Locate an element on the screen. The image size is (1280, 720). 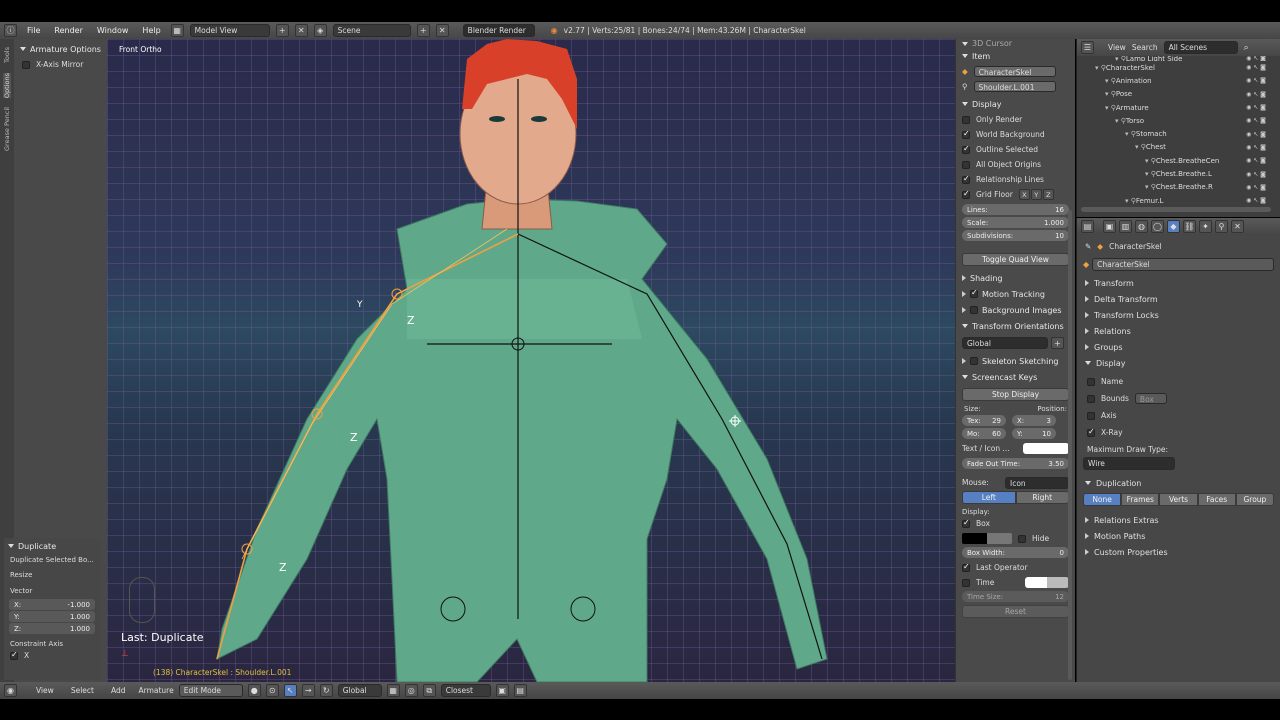
mo-size-field: Mo: 60 is located at coordinates (984, 433).